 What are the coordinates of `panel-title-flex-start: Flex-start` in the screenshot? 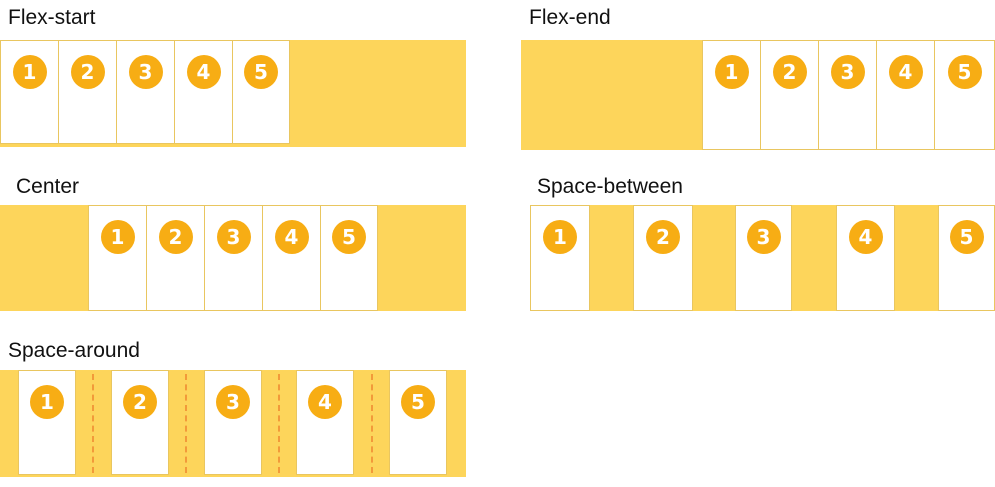 It's located at (52, 17).